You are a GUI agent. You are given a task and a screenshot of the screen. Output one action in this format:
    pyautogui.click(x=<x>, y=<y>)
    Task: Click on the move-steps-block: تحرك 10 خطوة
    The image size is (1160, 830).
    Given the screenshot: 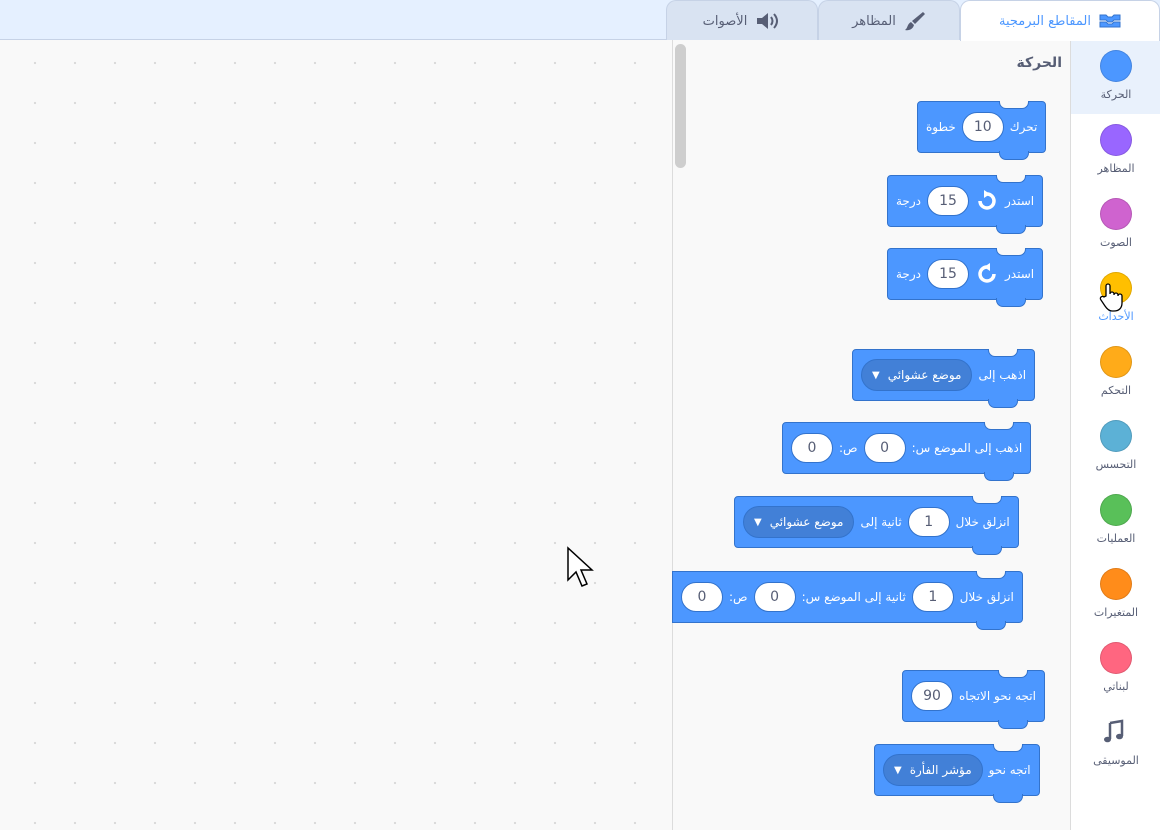 What is the action you would take?
    pyautogui.click(x=982, y=130)
    